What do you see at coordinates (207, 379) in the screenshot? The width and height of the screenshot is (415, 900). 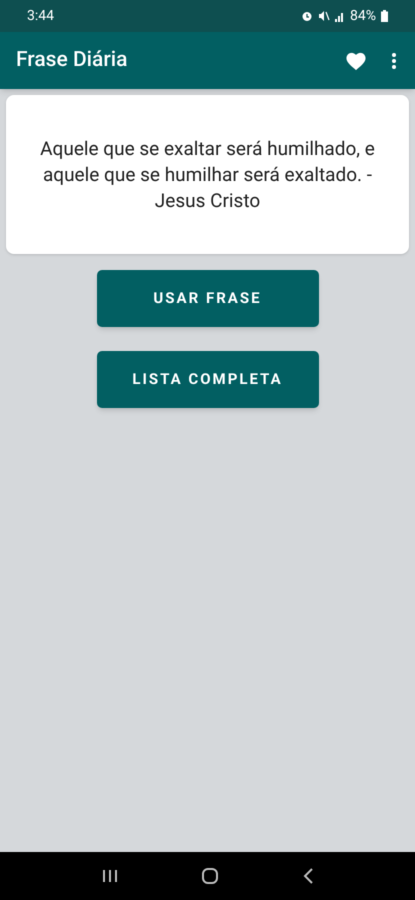 I see `action-button: LISTA COMPLETA` at bounding box center [207, 379].